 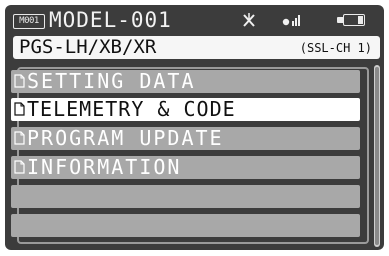 I want to click on antenna-x-icon, so click(x=249, y=20).